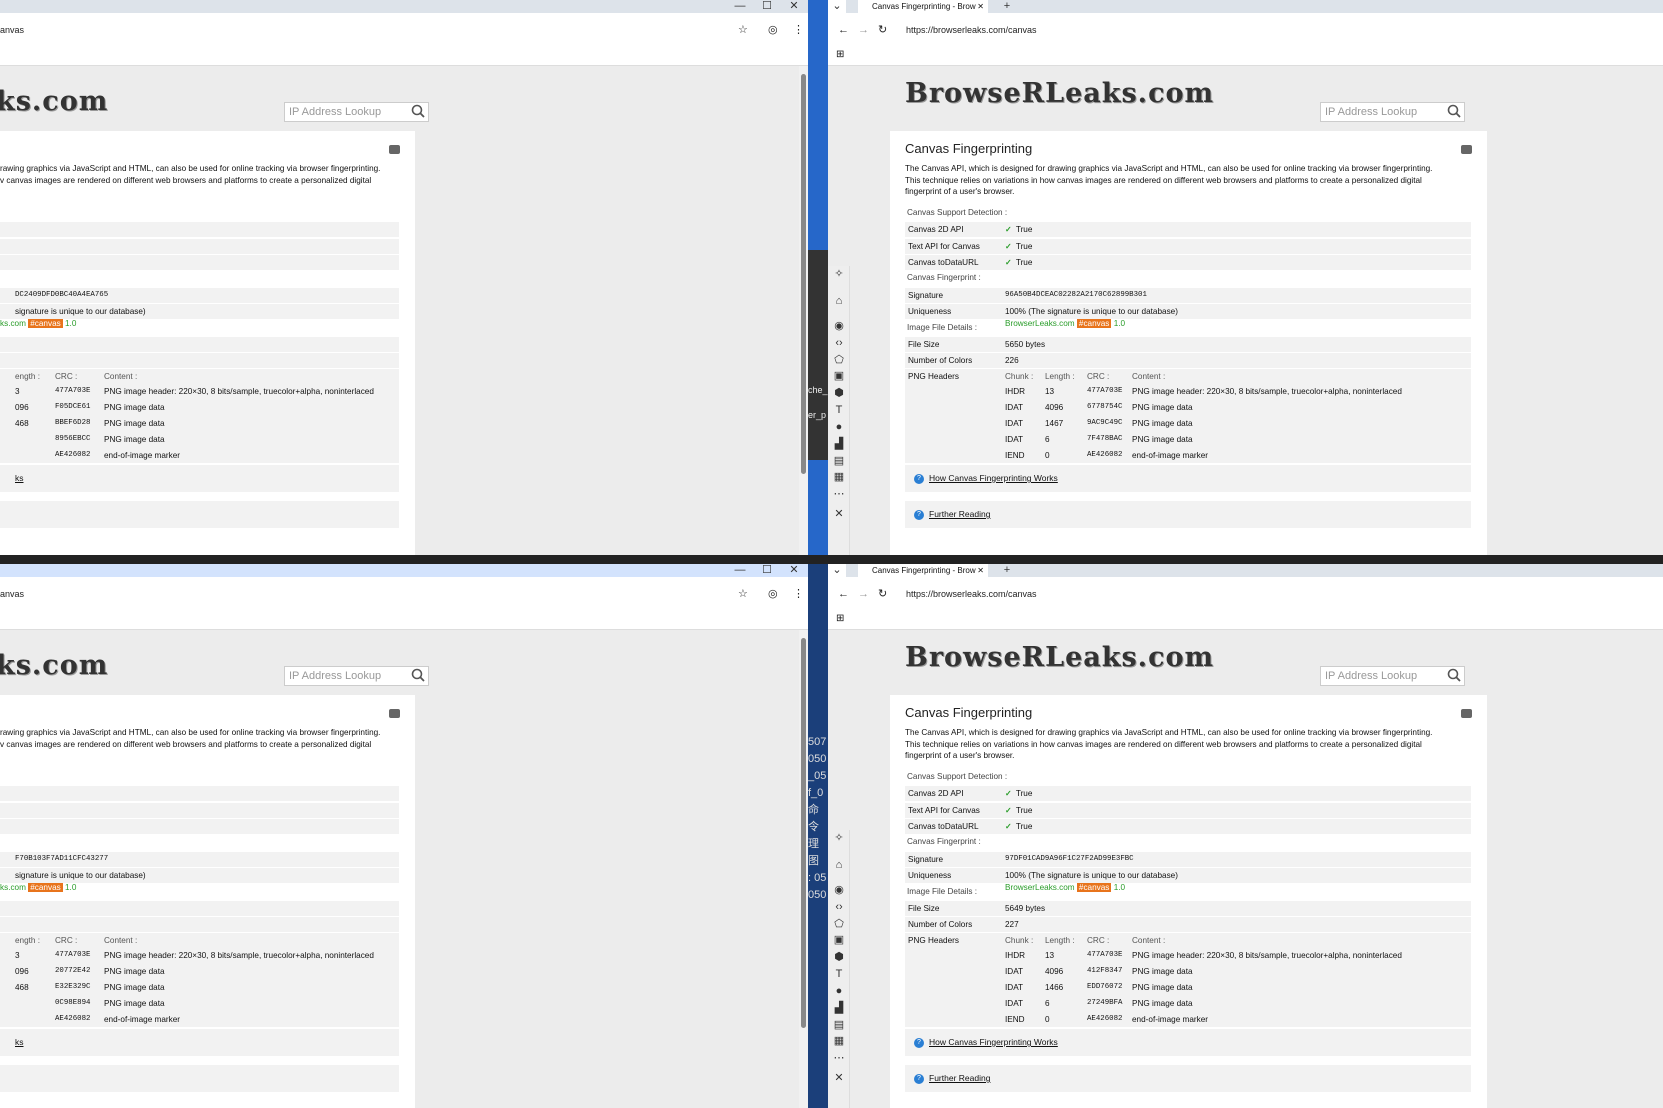 Image resolution: width=1663 pixels, height=1108 pixels. Describe the element at coordinates (62, 859) in the screenshot. I see `signature-value: F70B103F7AD11CFC43277` at that location.